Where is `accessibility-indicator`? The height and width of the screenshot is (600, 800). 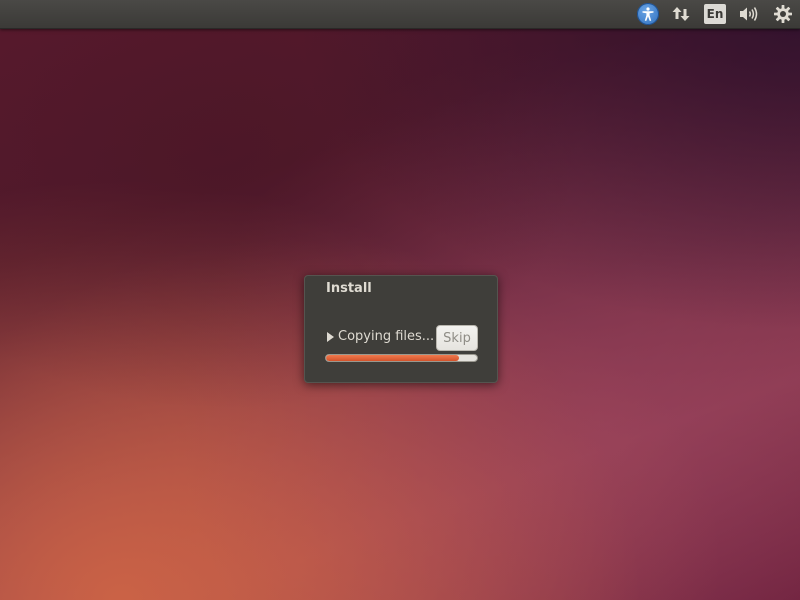 accessibility-indicator is located at coordinates (648, 14).